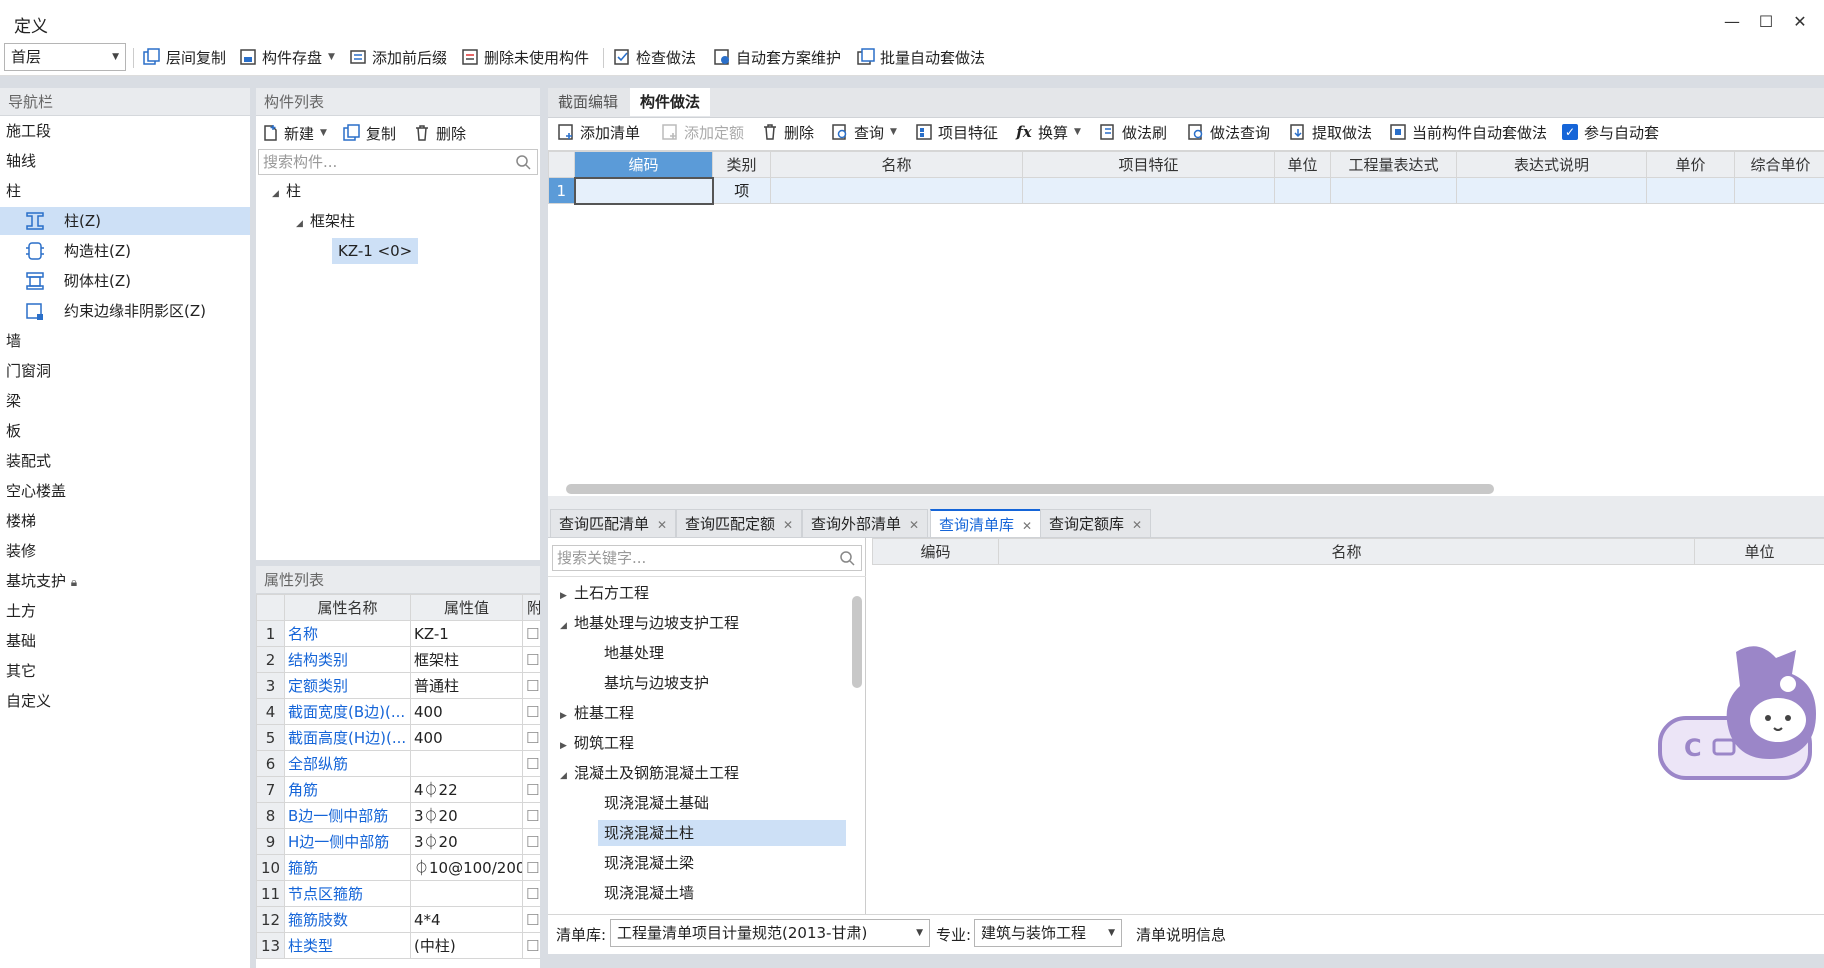 Image resolution: width=1824 pixels, height=968 pixels. Describe the element at coordinates (466, 763) in the screenshot. I see `prop-value` at that location.